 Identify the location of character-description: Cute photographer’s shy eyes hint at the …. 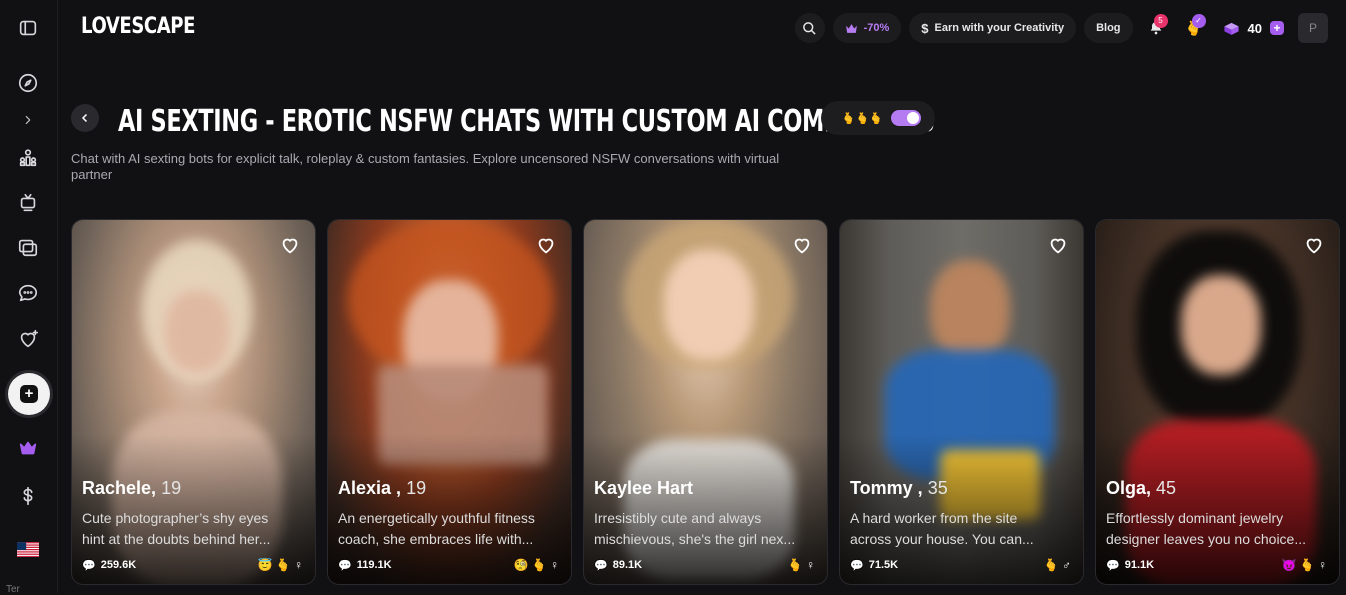
(193, 529).